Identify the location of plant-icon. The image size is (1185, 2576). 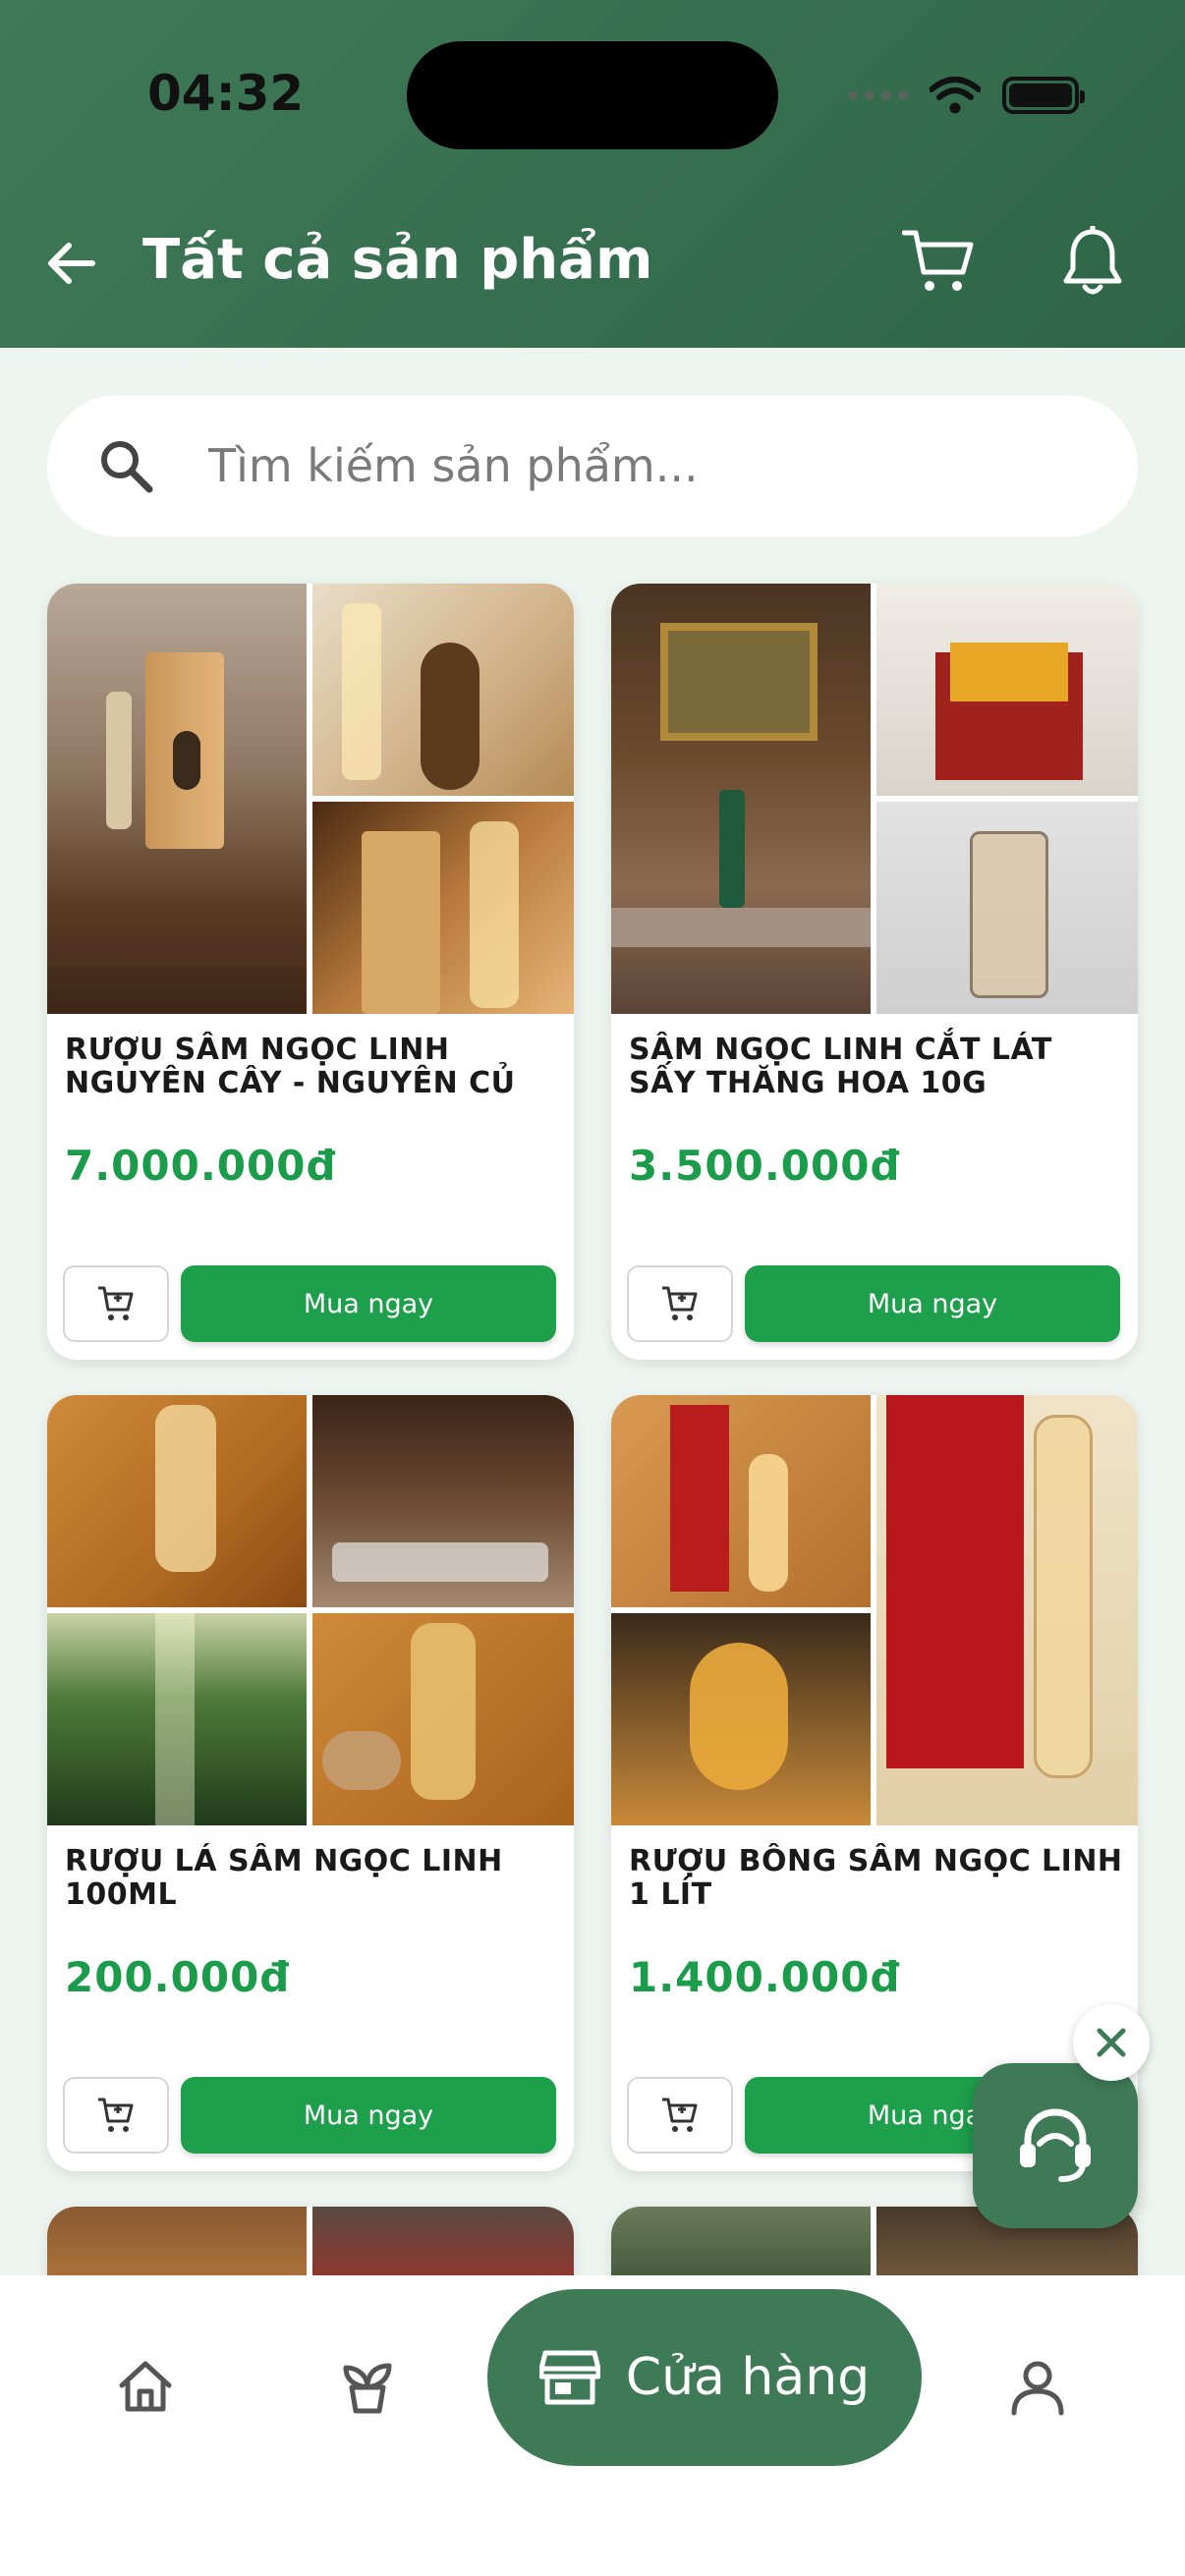
(368, 2388).